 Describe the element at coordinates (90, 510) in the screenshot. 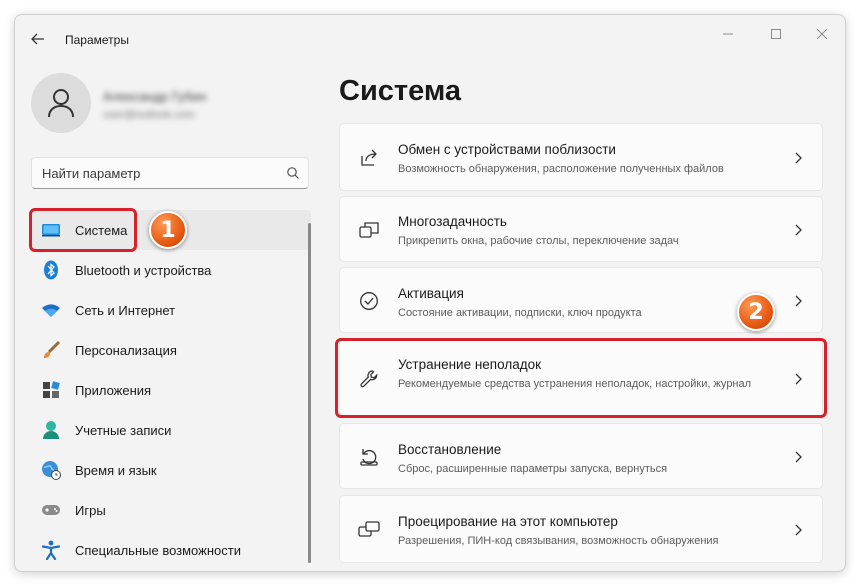

I see `sidebar-item-label: Игры` at that location.